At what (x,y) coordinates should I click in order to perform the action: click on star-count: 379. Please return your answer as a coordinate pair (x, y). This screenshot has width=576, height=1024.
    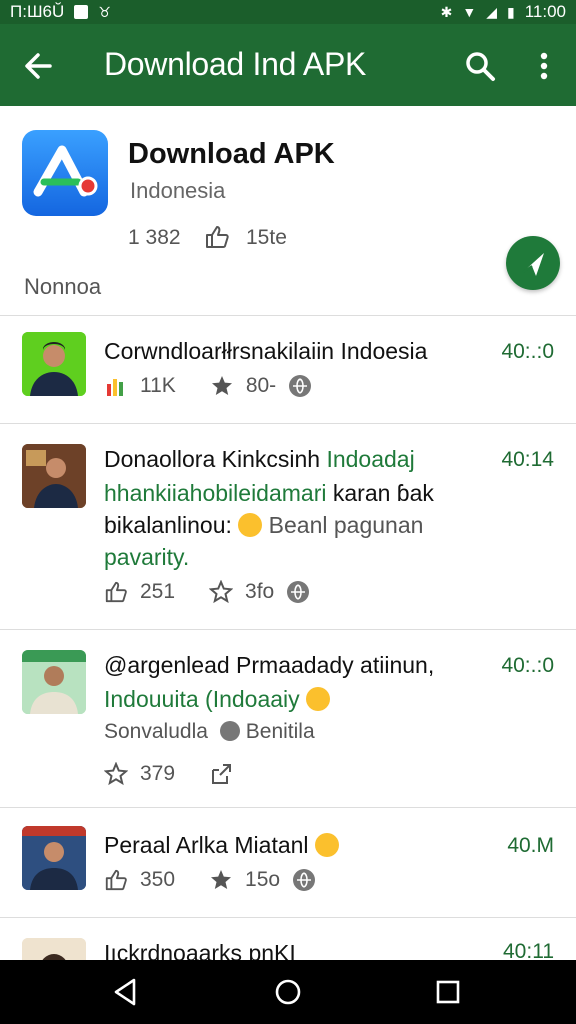
    Looking at the image, I should click on (158, 773).